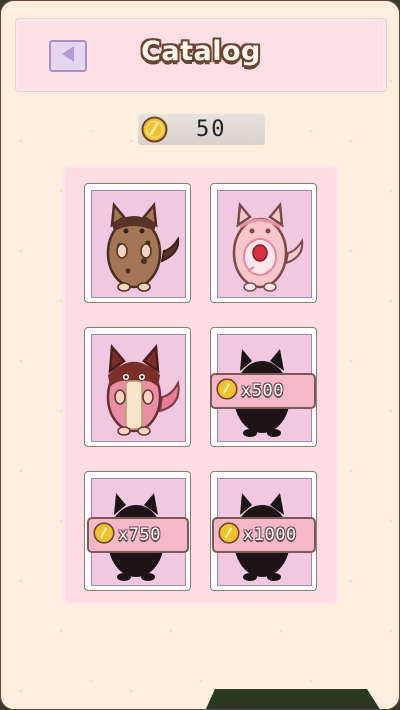 Image resolution: width=400 pixels, height=710 pixels. I want to click on header-bar: Catalog, so click(201, 55).